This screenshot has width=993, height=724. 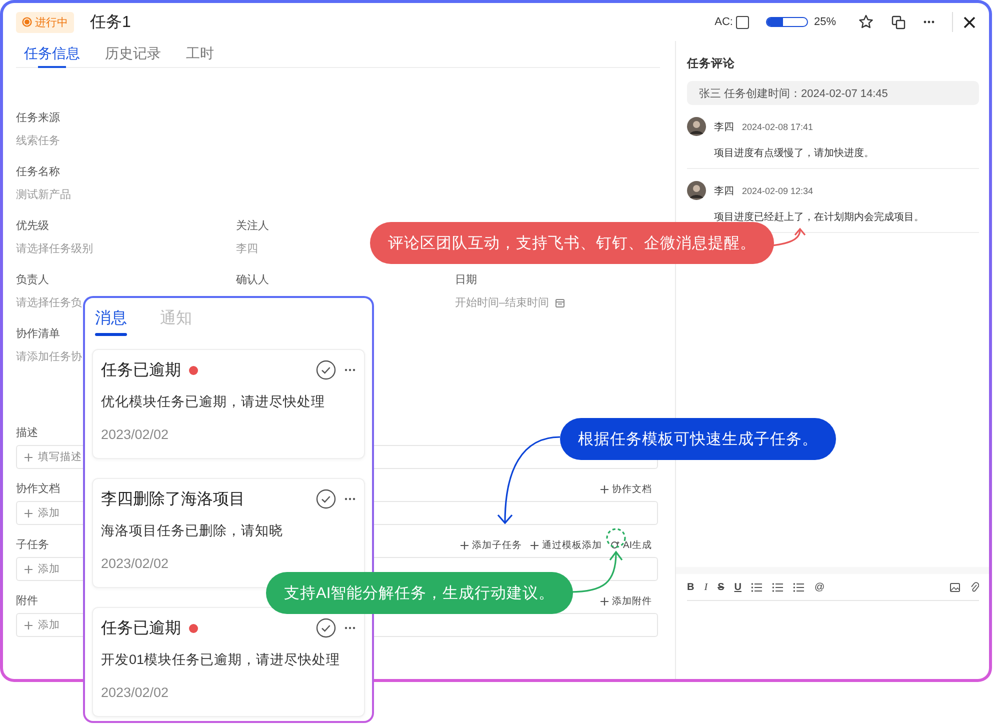 What do you see at coordinates (38, 118) in the screenshot?
I see `field-label: 任务来源` at bounding box center [38, 118].